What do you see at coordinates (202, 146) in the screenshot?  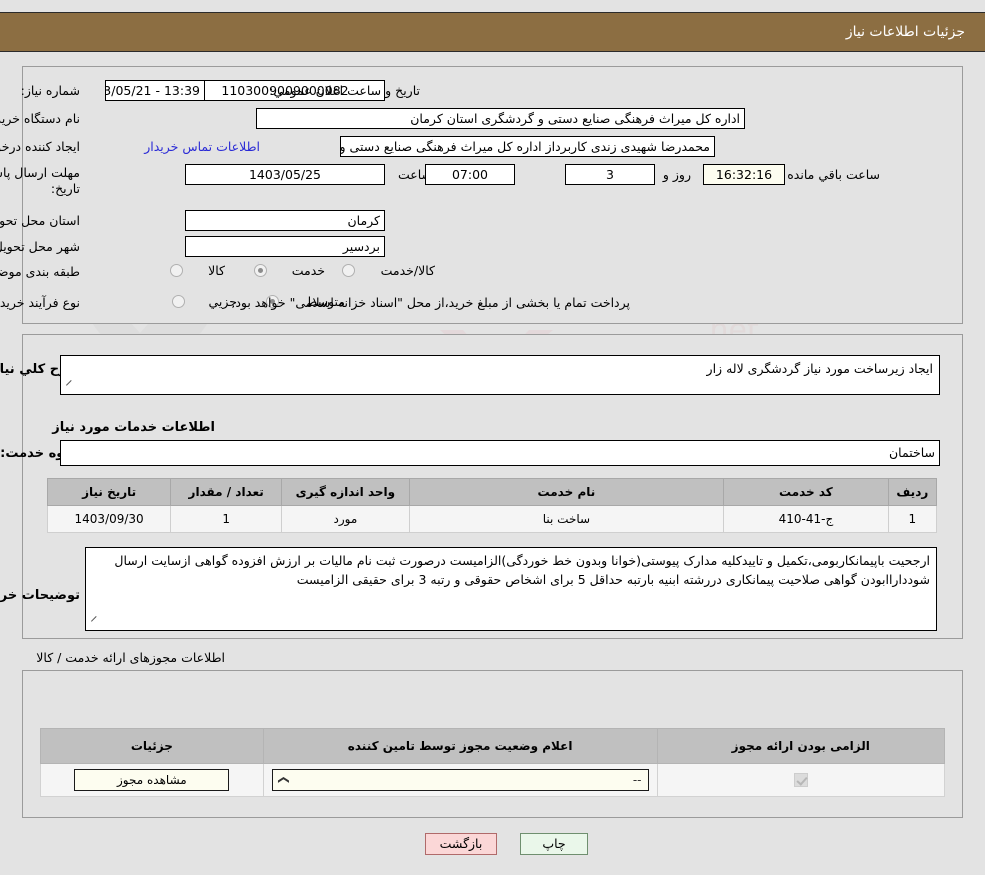 I see `buyer-contact-link: اطلاعات تماس خریدار` at bounding box center [202, 146].